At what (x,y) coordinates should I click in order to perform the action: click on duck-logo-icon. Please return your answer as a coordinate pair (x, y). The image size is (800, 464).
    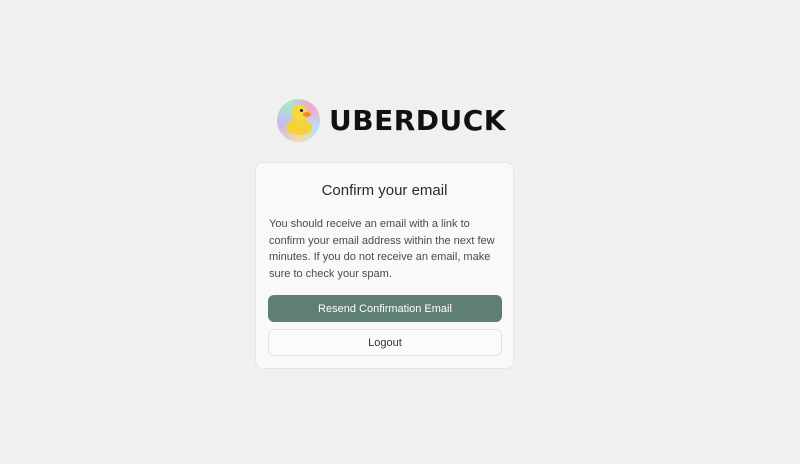
    Looking at the image, I should click on (298, 120).